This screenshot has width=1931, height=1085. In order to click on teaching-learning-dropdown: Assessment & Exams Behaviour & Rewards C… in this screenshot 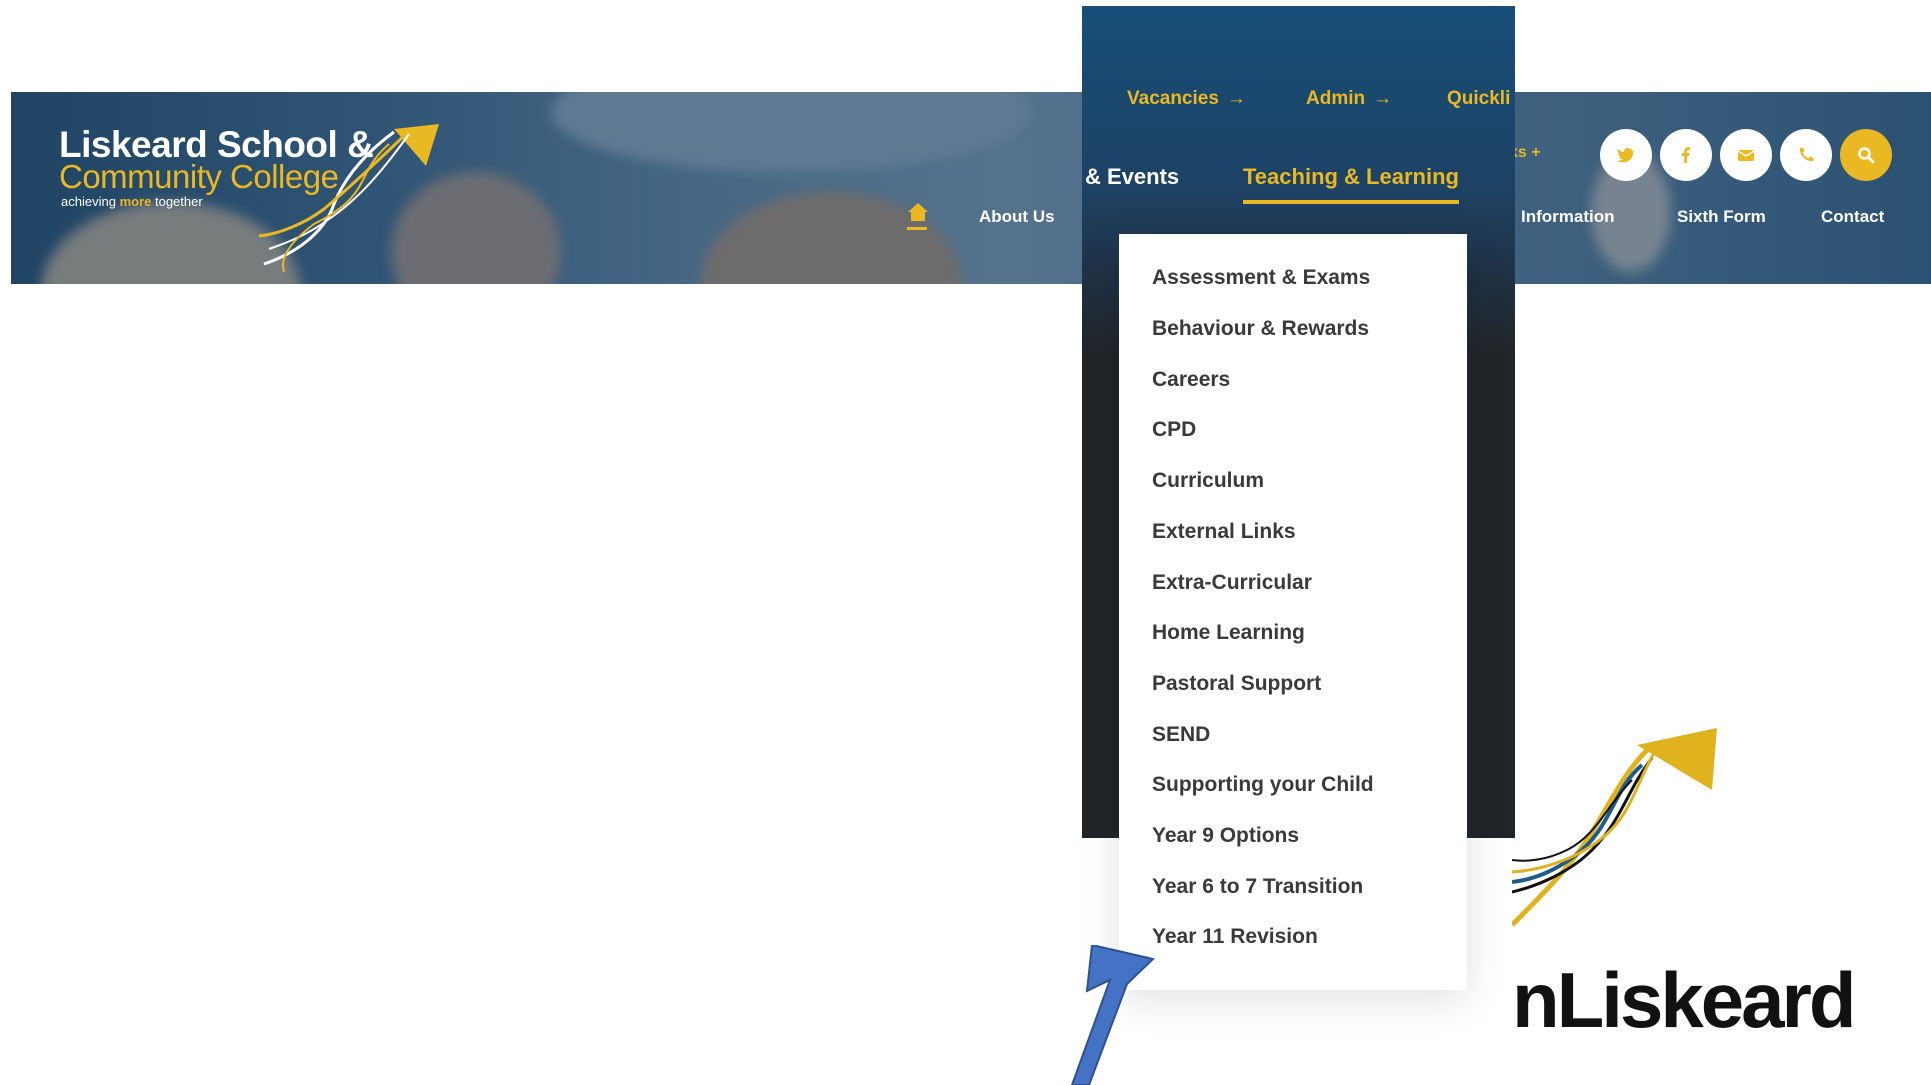, I will do `click(1293, 612)`.